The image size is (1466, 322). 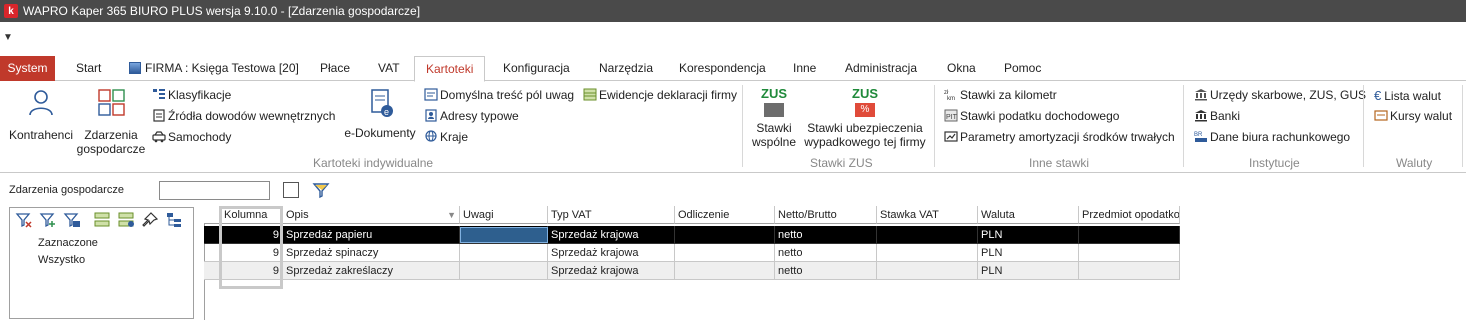 I want to click on ribbon-separator, so click(x=742, y=126).